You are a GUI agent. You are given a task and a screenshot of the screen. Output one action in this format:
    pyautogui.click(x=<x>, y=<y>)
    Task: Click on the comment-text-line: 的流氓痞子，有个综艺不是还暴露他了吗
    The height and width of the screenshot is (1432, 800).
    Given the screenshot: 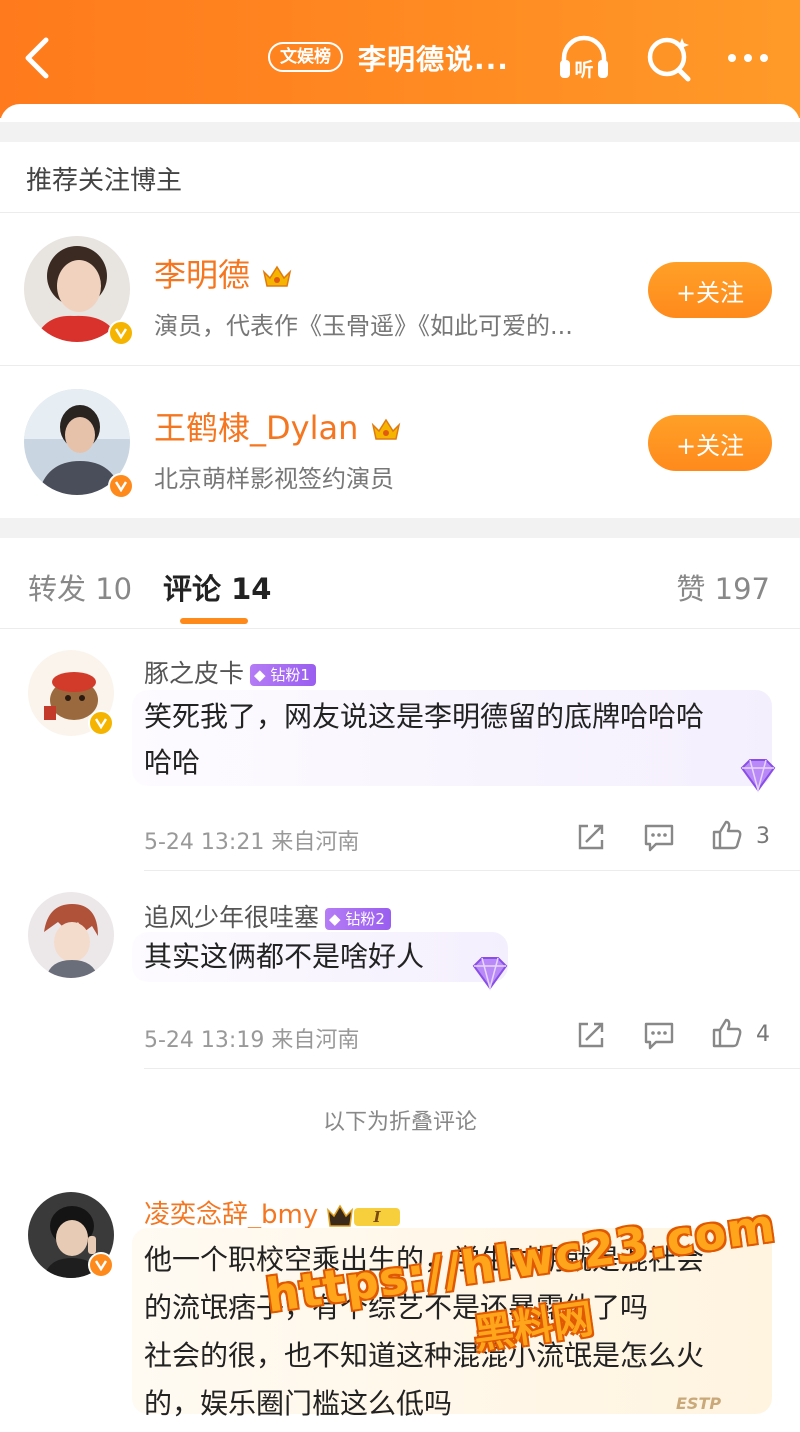 What is the action you would take?
    pyautogui.click(x=396, y=1307)
    